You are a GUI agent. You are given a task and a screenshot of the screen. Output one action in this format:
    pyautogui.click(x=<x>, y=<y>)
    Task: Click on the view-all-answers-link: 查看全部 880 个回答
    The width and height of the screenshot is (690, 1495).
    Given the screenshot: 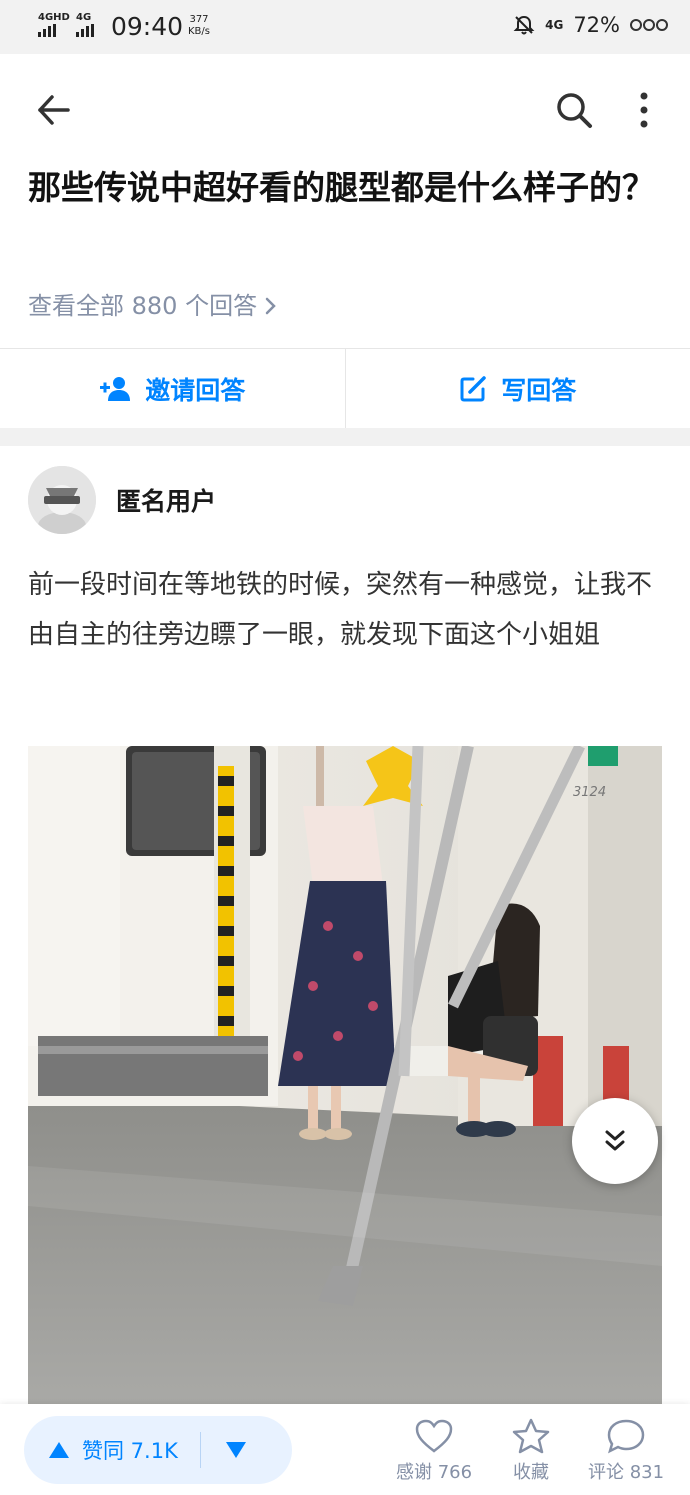 What is the action you would take?
    pyautogui.click(x=152, y=306)
    